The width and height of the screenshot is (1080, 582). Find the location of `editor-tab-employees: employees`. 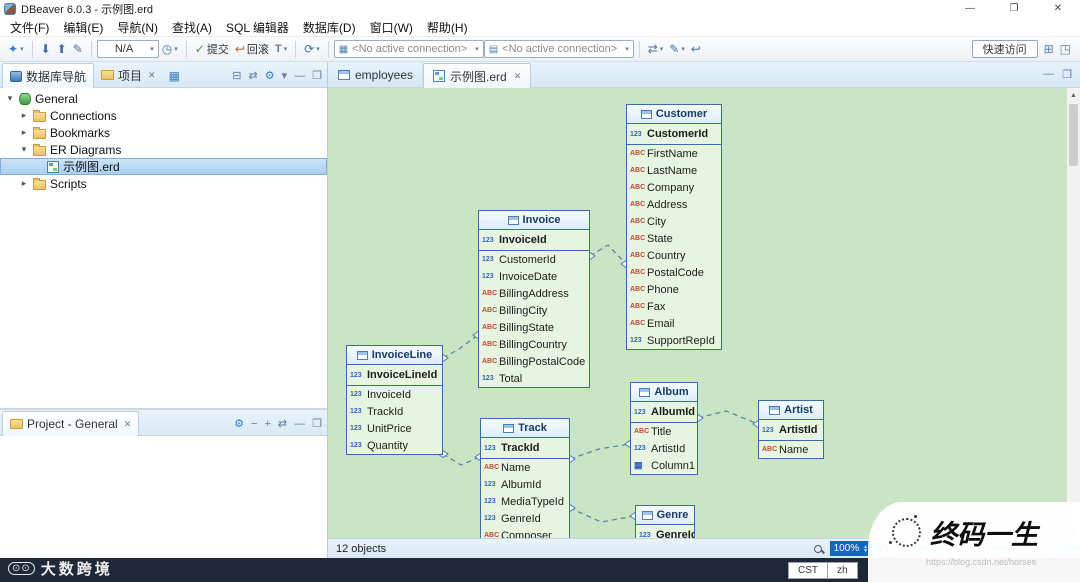

editor-tab-employees: employees is located at coordinates (376, 75).